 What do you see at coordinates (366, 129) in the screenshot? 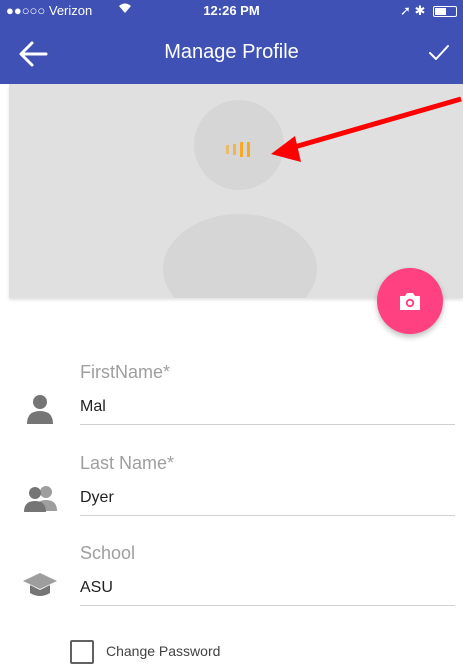
I see `annotation-arrow` at bounding box center [366, 129].